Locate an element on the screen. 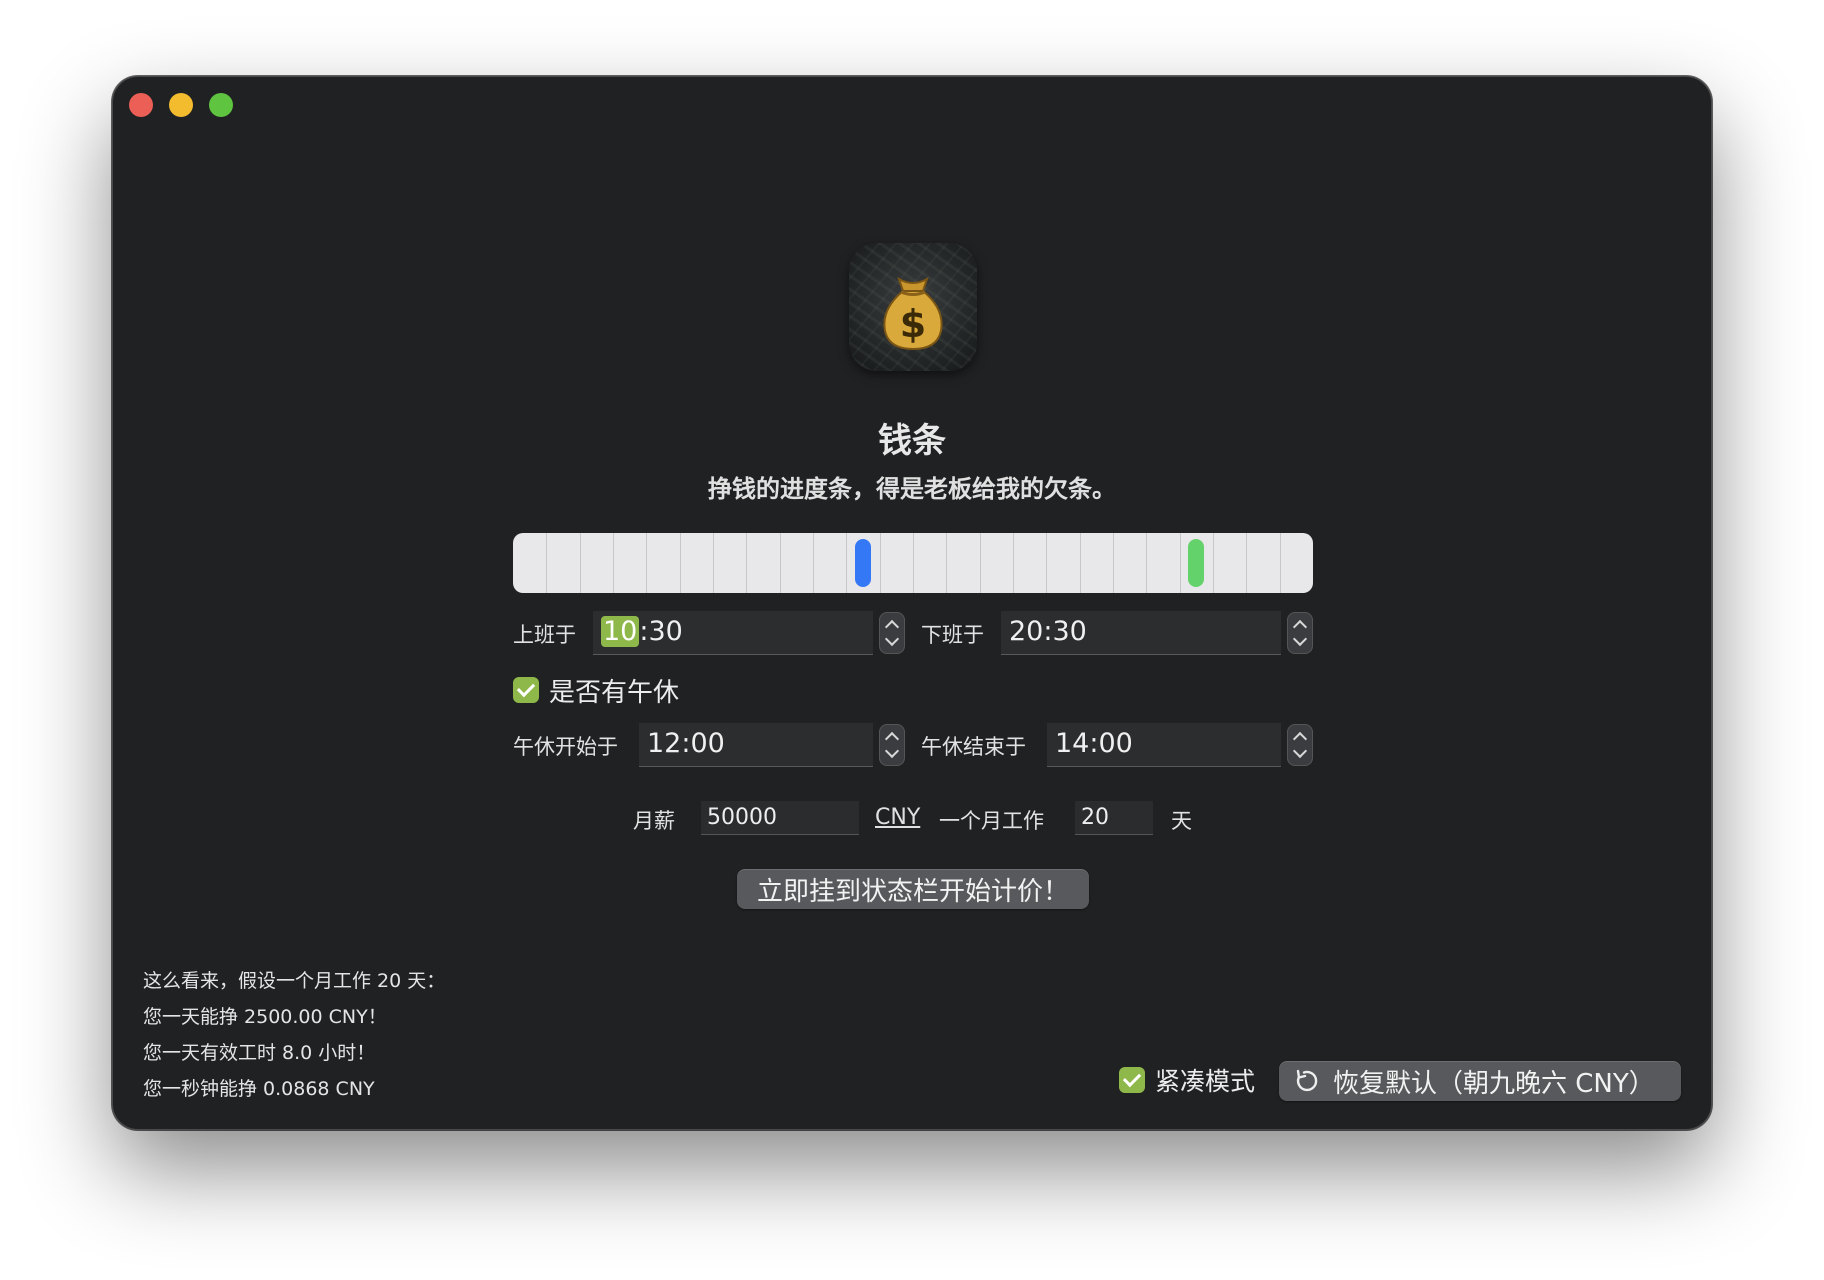 The width and height of the screenshot is (1824, 1280). money-bag-icon: $ is located at coordinates (913, 307).